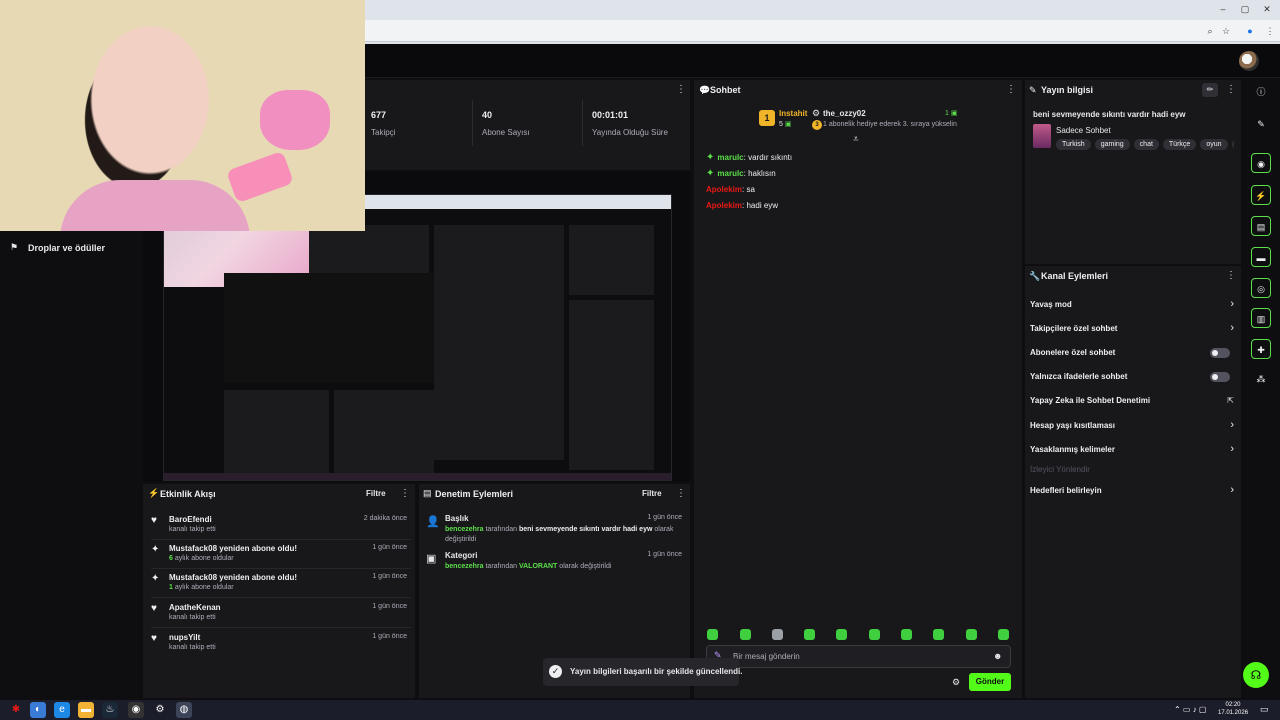 The width and height of the screenshot is (1280, 720). Describe the element at coordinates (1261, 318) in the screenshot. I see `layout-icon: ▥` at that location.